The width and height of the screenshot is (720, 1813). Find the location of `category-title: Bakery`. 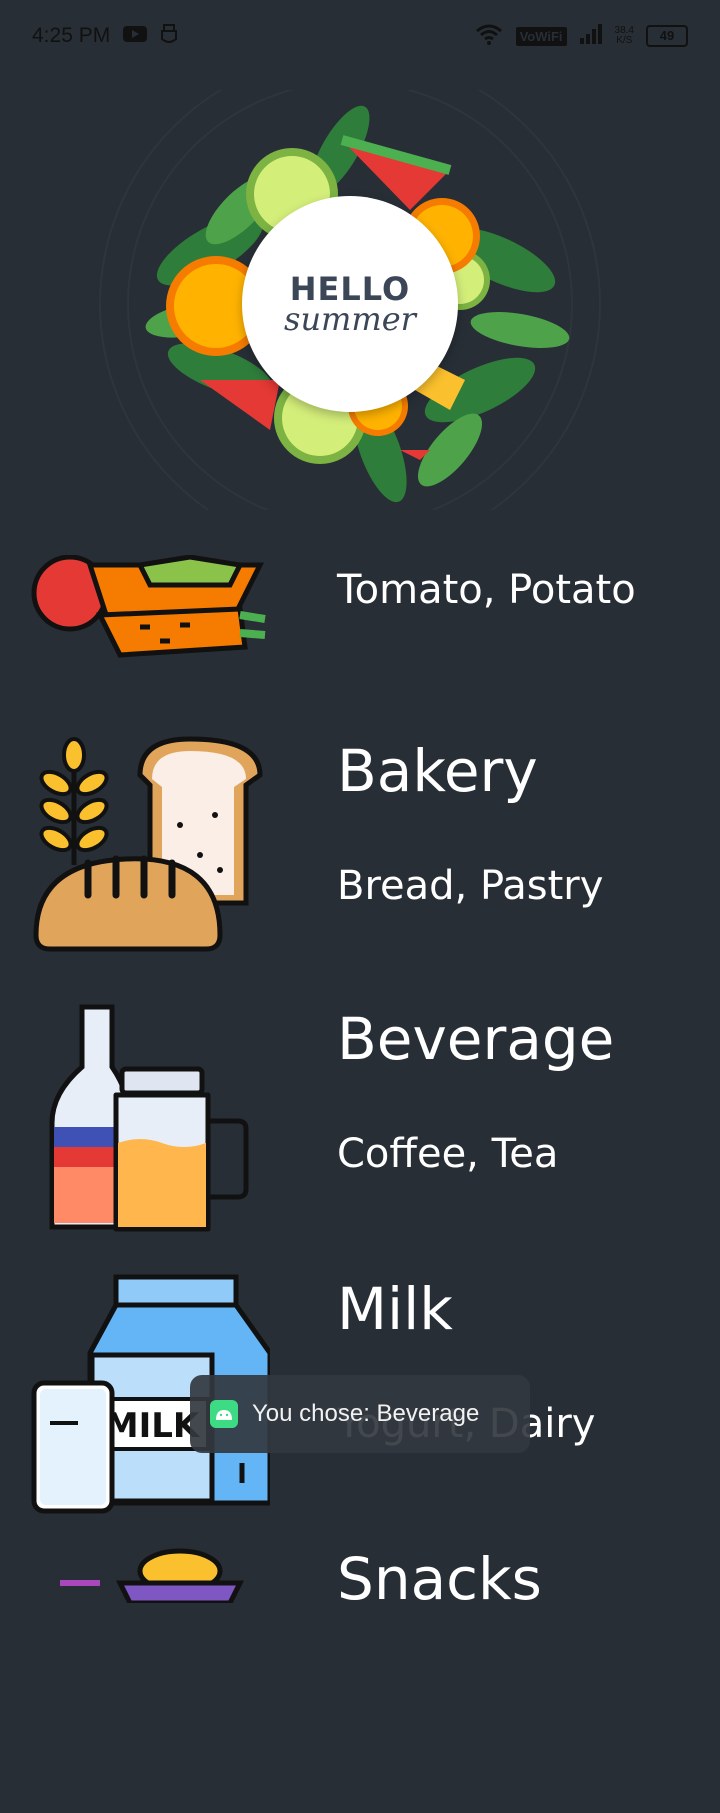

category-title: Bakery is located at coordinates (437, 771).